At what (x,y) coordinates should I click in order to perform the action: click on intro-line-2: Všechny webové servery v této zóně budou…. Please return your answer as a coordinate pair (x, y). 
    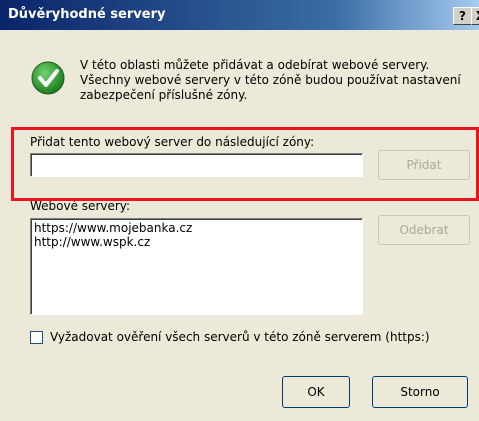
    Looking at the image, I should click on (270, 80).